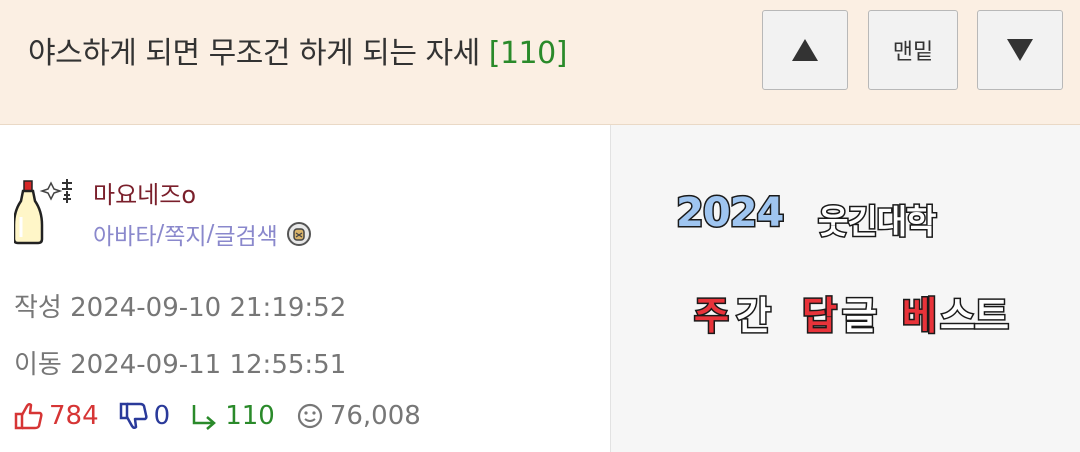 This screenshot has width=1080, height=452. I want to click on banner-org: 웃긴대학, so click(876, 222).